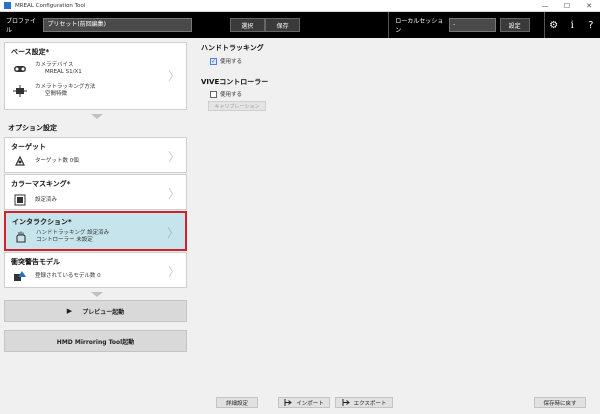  Describe the element at coordinates (472, 25) in the screenshot. I see `session-field: -` at that location.